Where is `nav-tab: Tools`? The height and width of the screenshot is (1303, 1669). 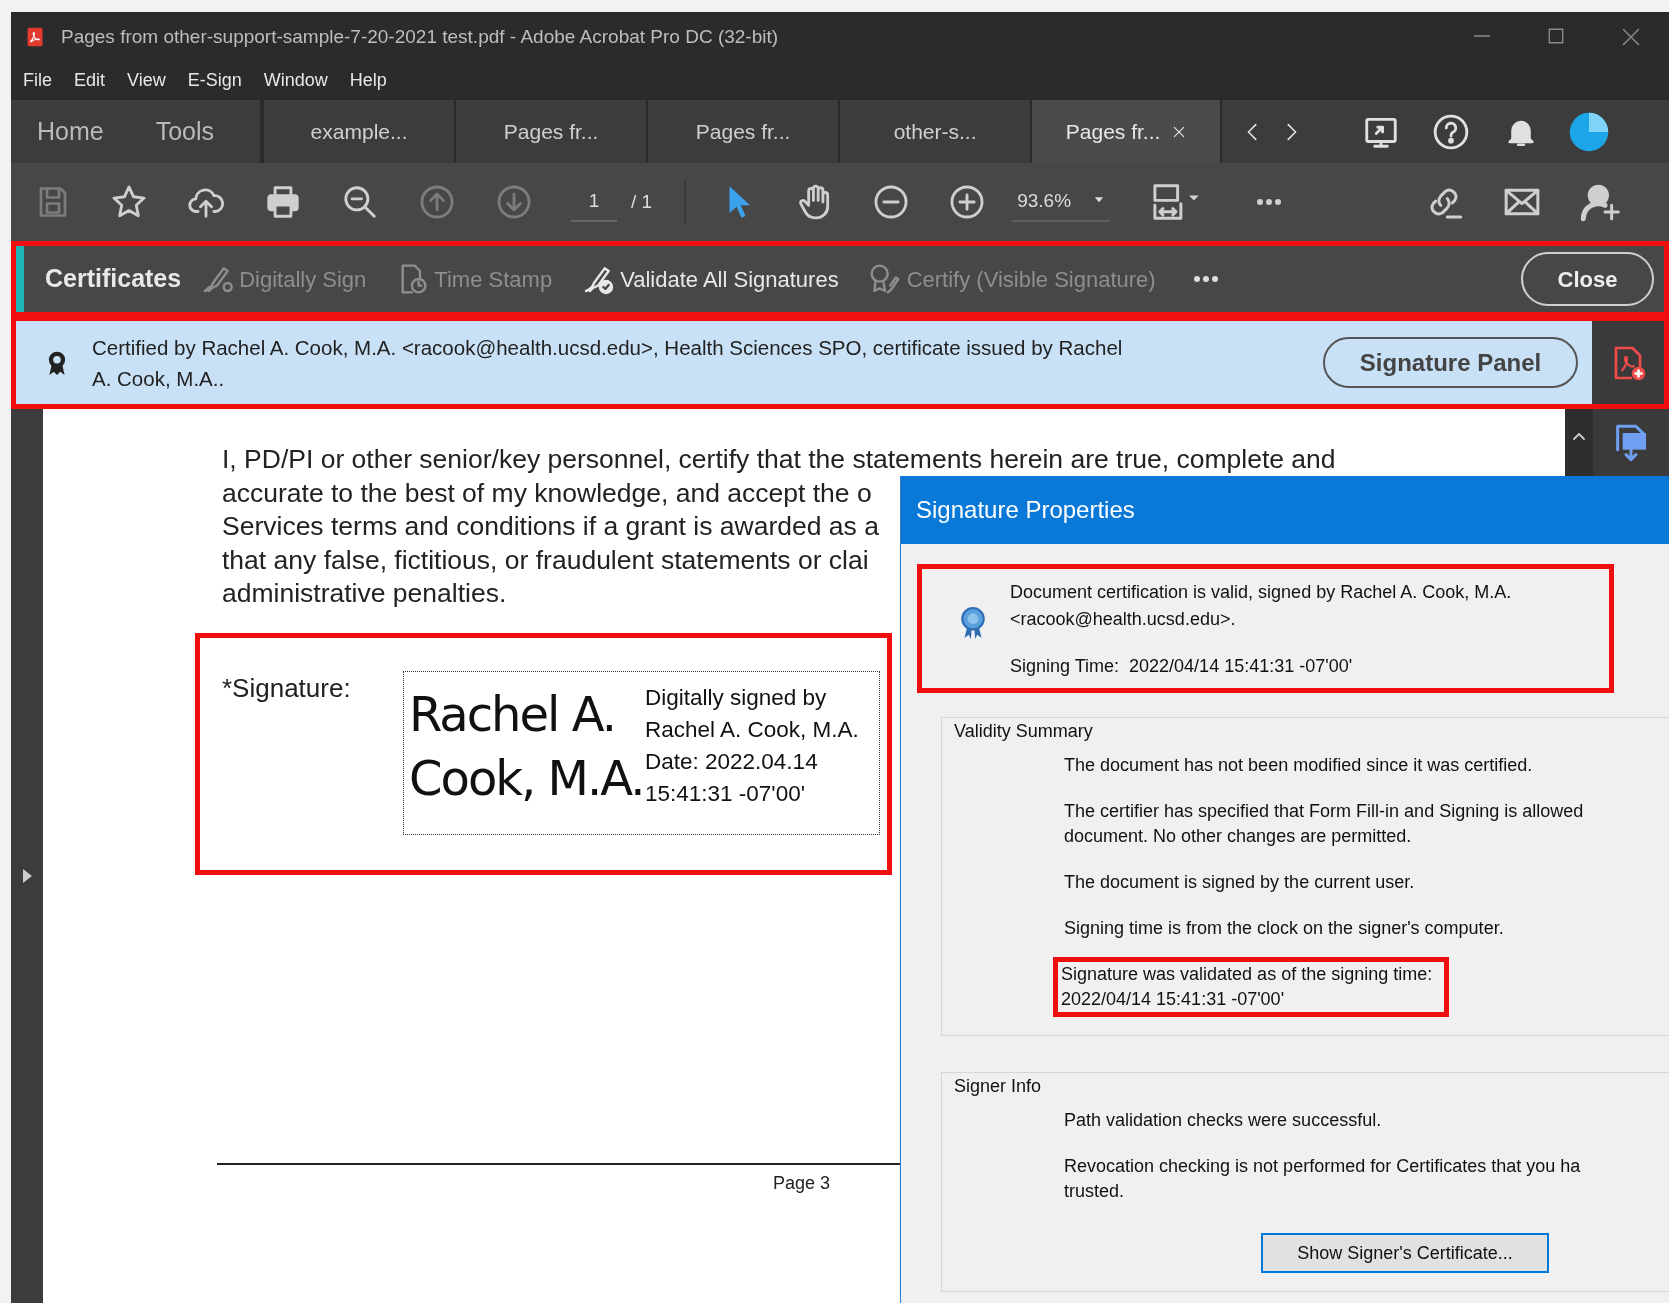 nav-tab: Tools is located at coordinates (185, 131).